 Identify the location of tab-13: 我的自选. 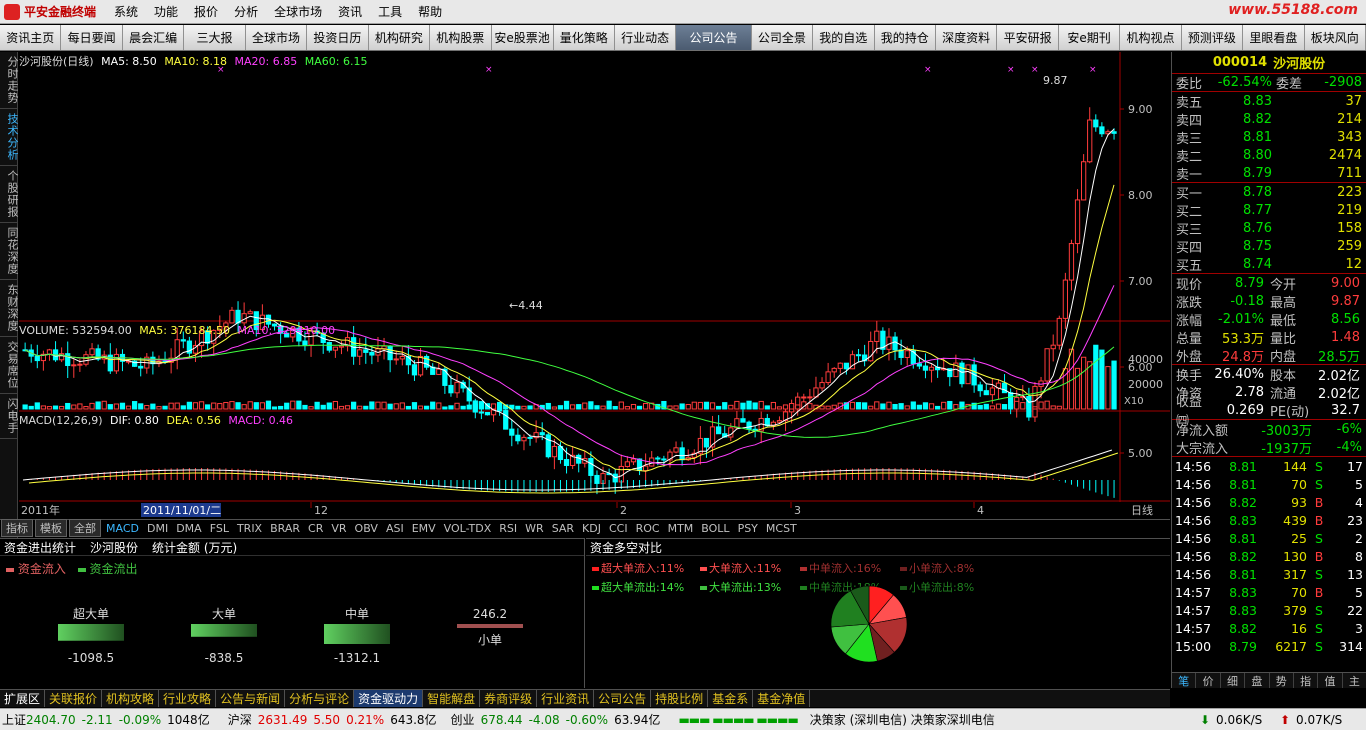
(844, 37).